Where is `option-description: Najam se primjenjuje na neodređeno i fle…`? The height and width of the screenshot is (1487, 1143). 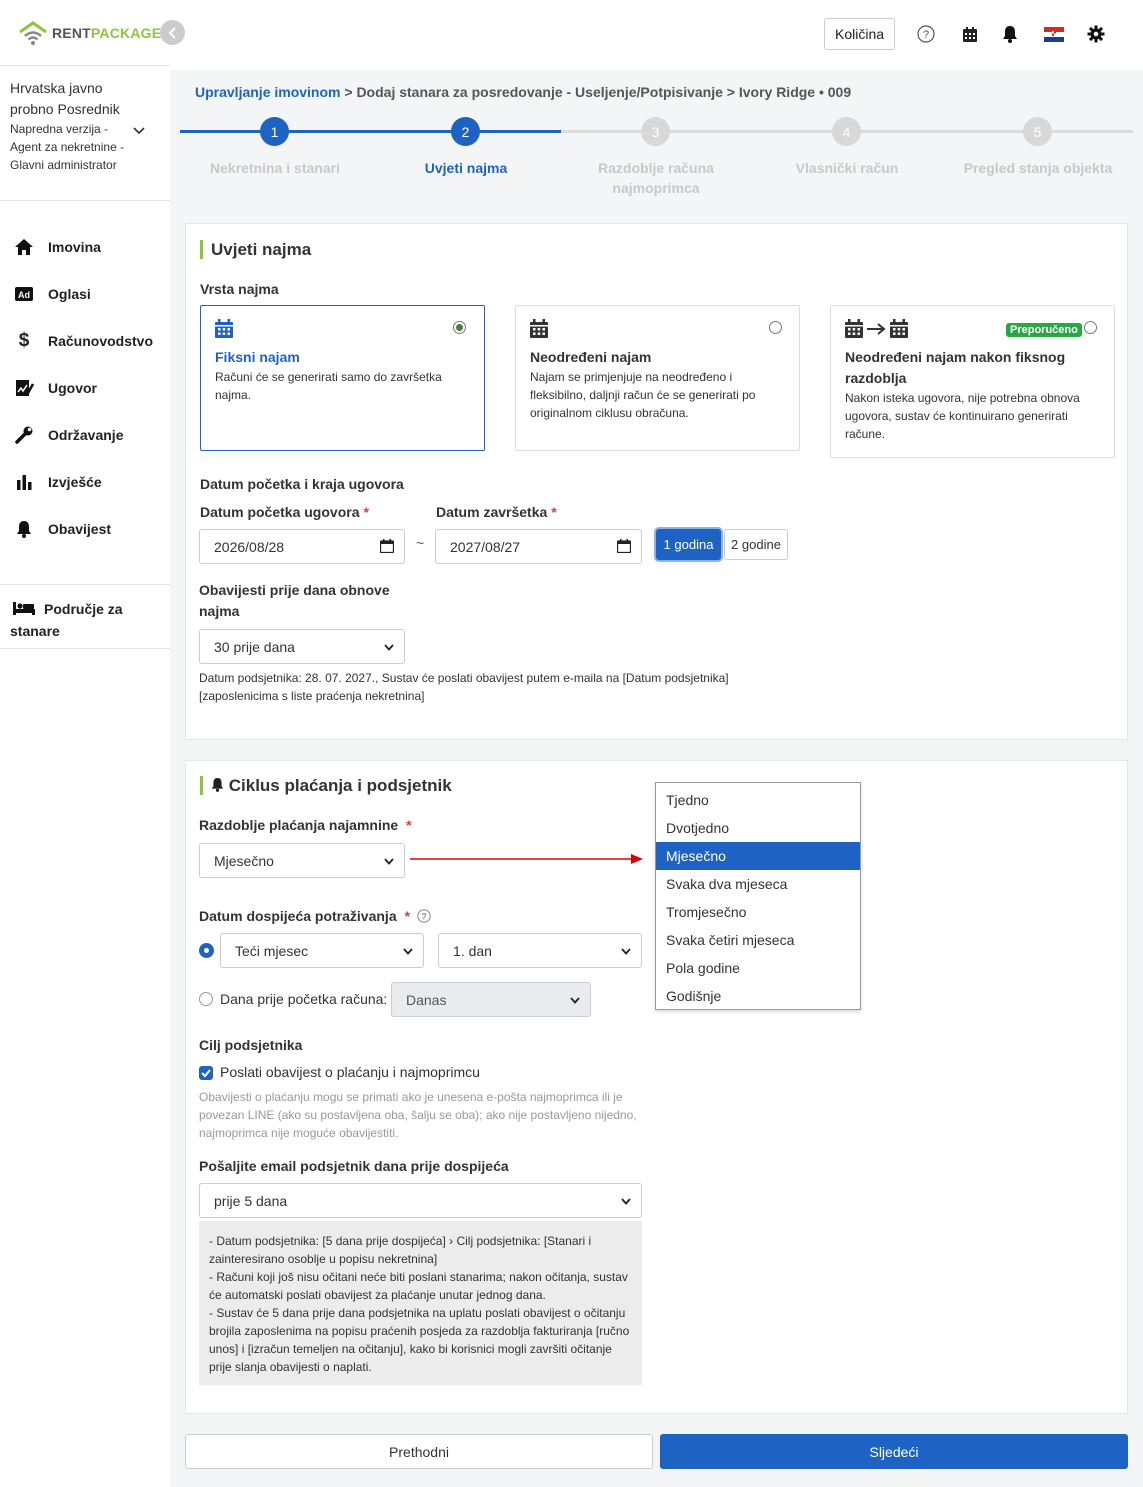
option-description: Najam se primjenjuje na neodređeno i fle… is located at coordinates (643, 395).